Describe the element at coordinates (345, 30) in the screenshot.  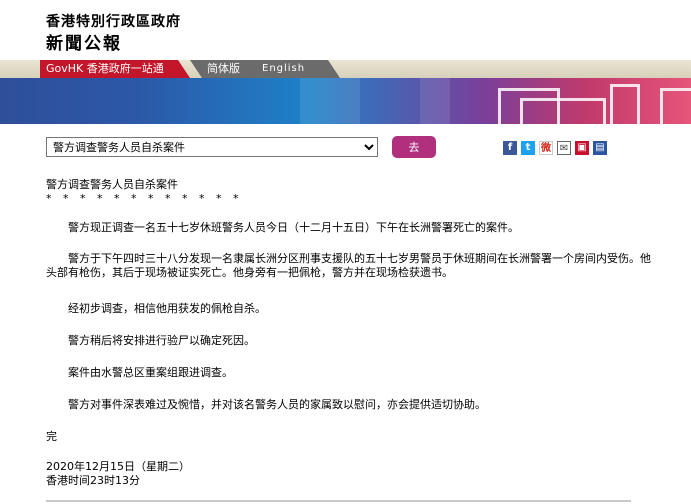
I see `header: 香港特別行政區政府 新聞公報` at that location.